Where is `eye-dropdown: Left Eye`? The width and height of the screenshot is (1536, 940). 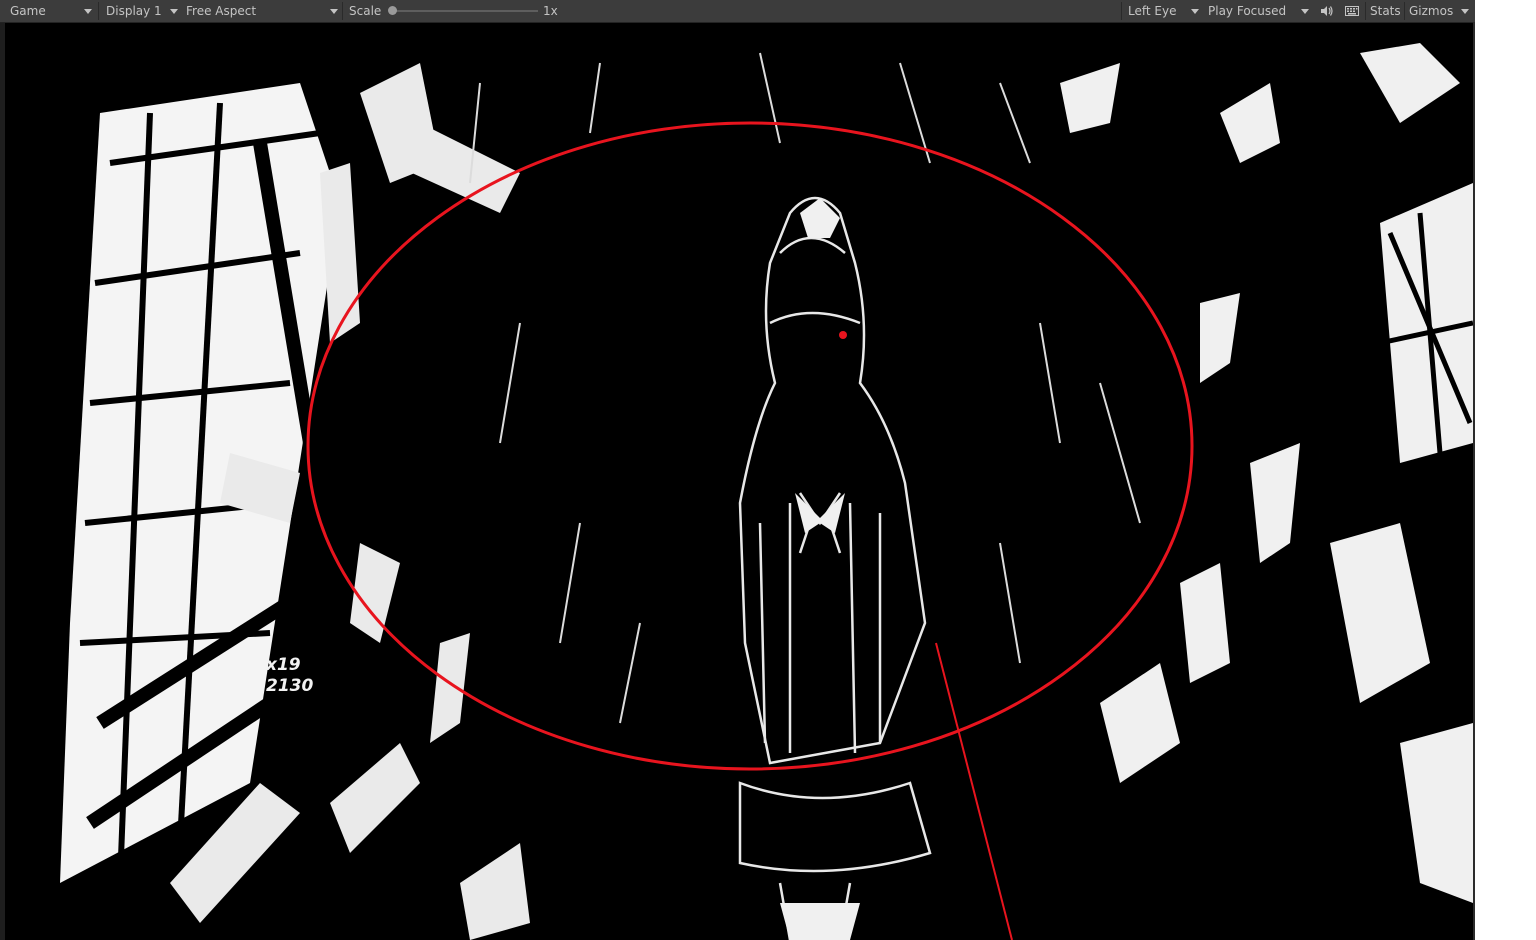
eye-dropdown: Left Eye is located at coordinates (1163, 11).